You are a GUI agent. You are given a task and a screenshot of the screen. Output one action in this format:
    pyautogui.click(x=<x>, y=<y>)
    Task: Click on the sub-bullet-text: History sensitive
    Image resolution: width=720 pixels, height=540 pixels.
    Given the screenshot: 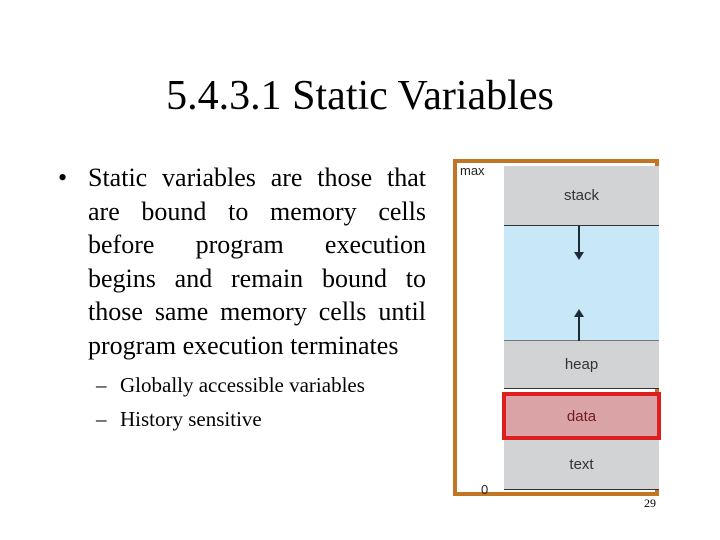 What is the action you would take?
    pyautogui.click(x=191, y=419)
    